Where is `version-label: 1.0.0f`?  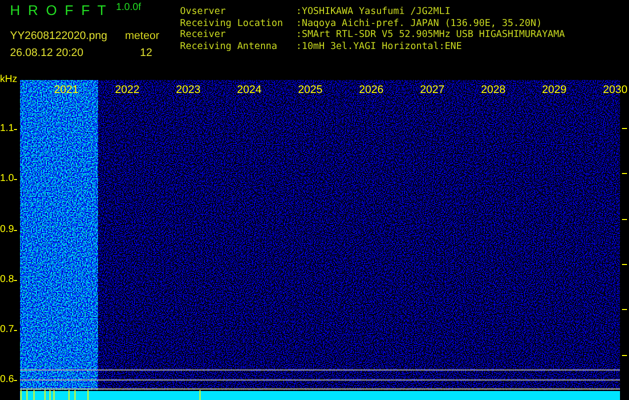 version-label: 1.0.0f is located at coordinates (128, 8).